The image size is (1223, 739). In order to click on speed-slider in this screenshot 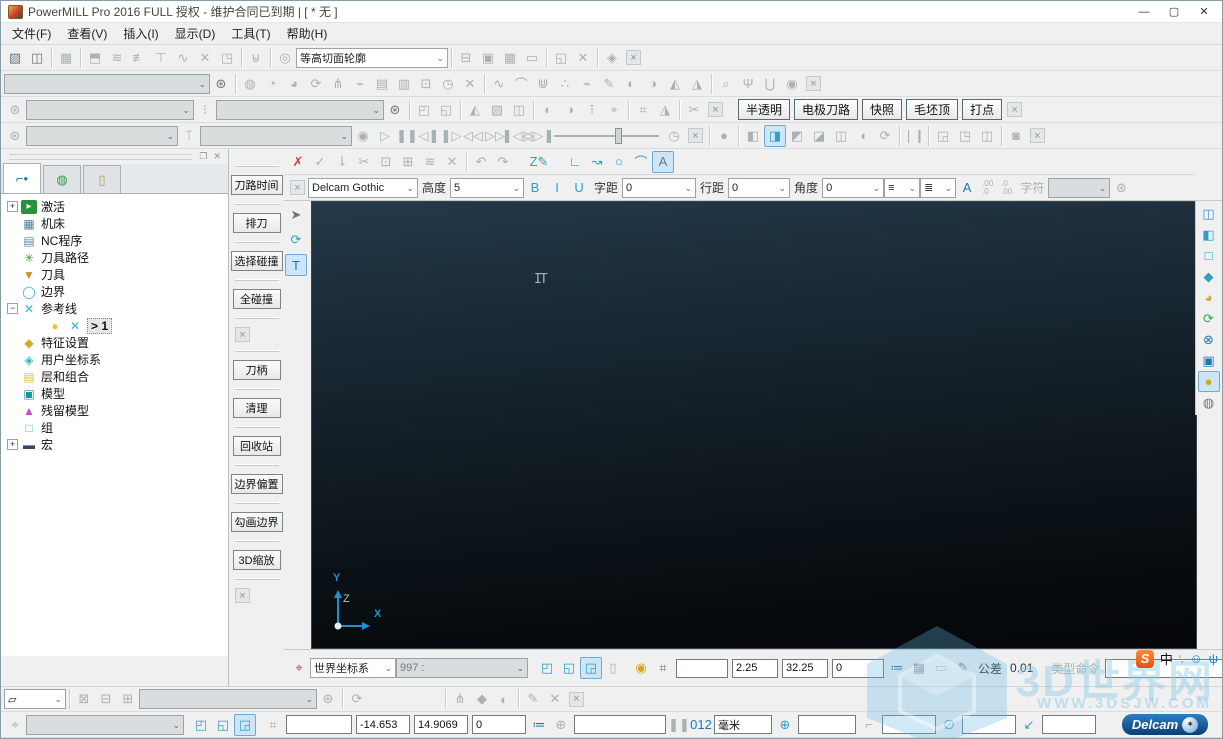, I will do `click(606, 136)`.